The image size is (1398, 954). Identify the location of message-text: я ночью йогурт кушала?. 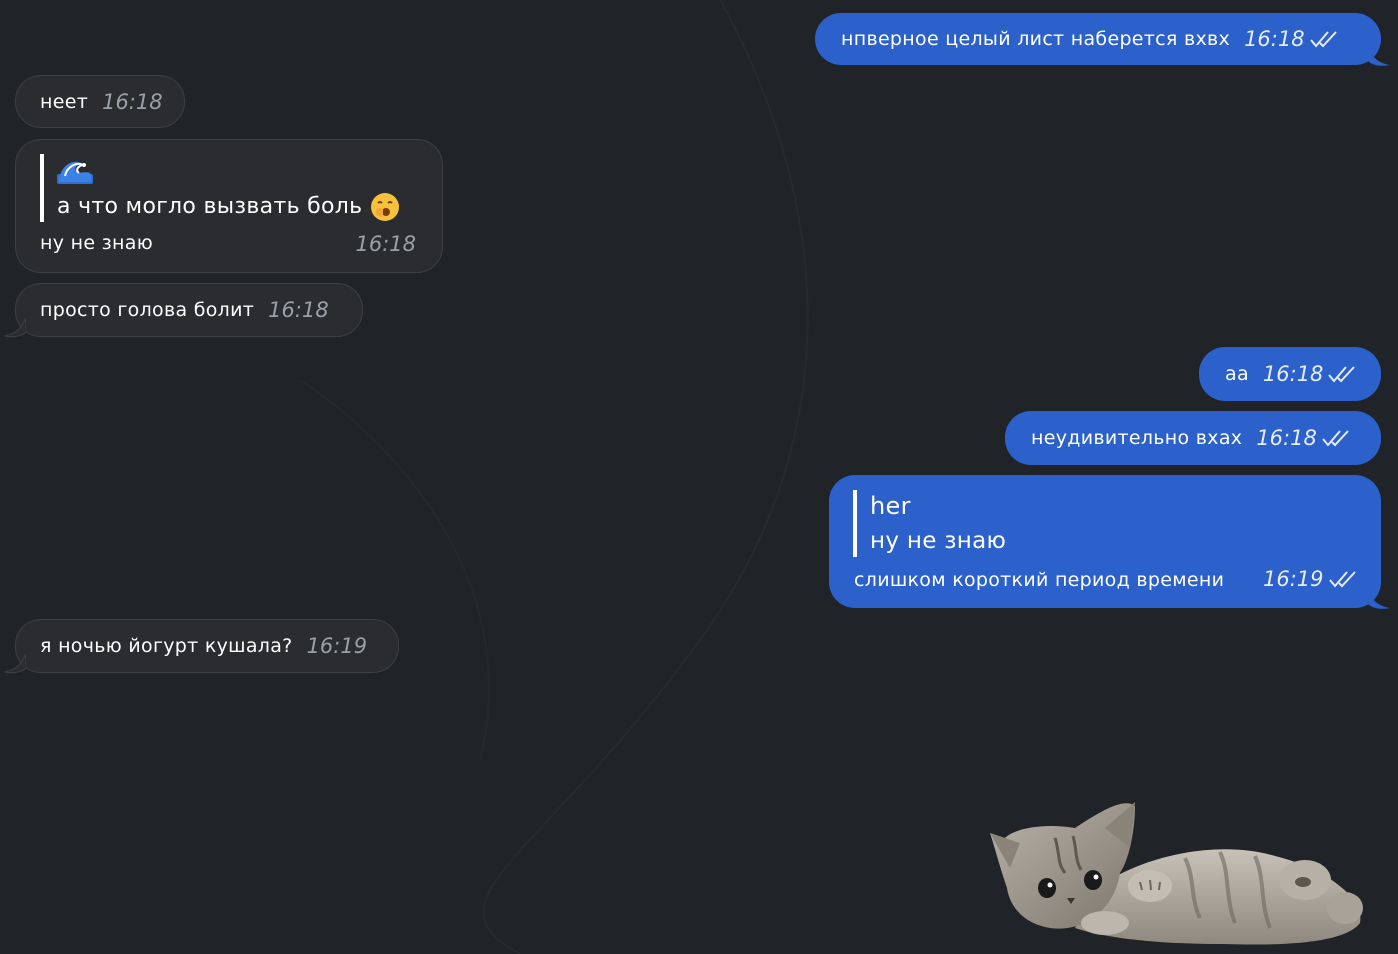
(166, 646).